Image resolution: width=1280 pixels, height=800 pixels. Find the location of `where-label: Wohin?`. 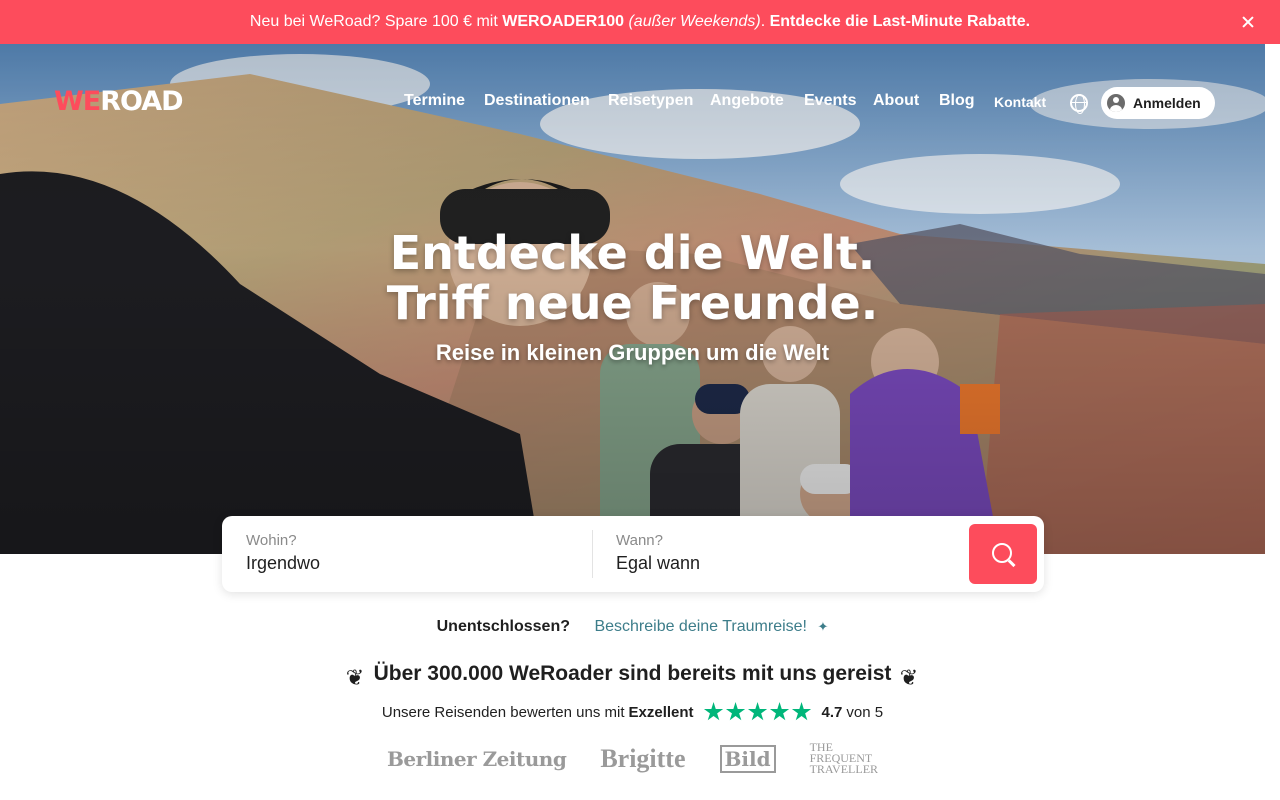

where-label: Wohin? is located at coordinates (271, 540).